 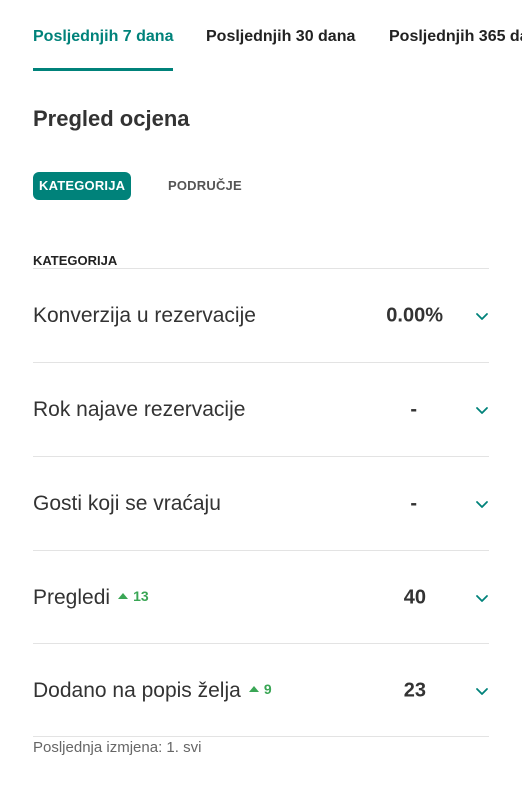 What do you see at coordinates (144, 315) in the screenshot?
I see `metric-label: Konverzija u rezervacije` at bounding box center [144, 315].